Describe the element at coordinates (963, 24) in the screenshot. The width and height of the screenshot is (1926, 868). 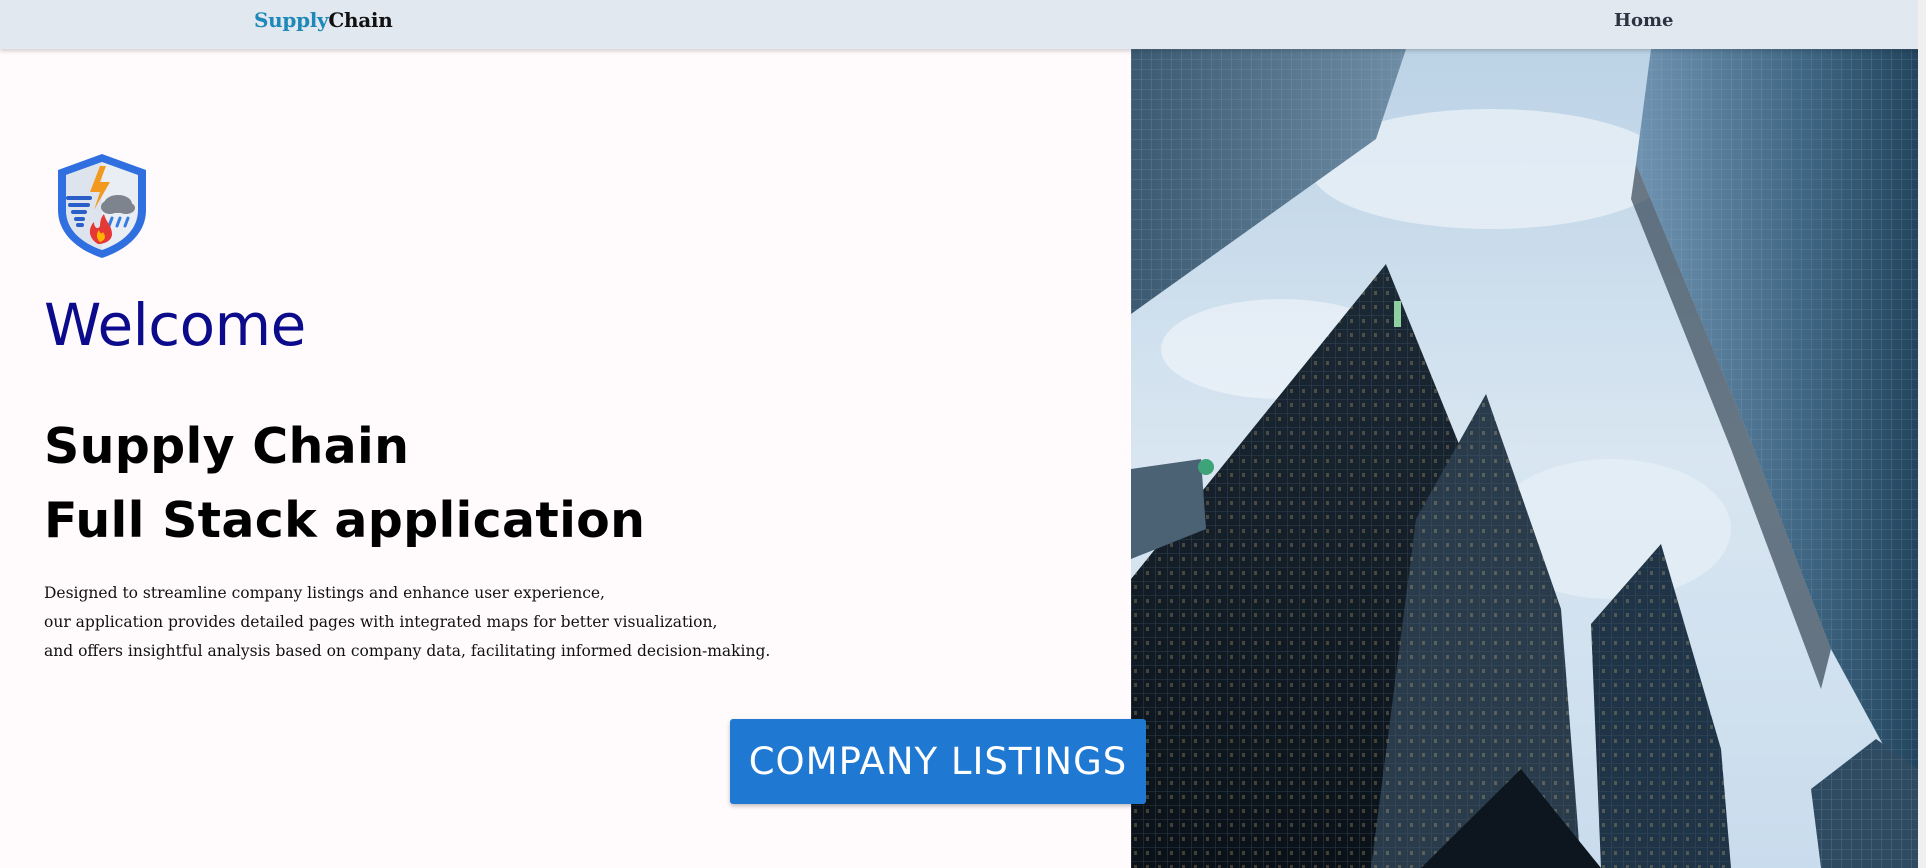
I see `top-navbar: SupplyChain Home` at that location.